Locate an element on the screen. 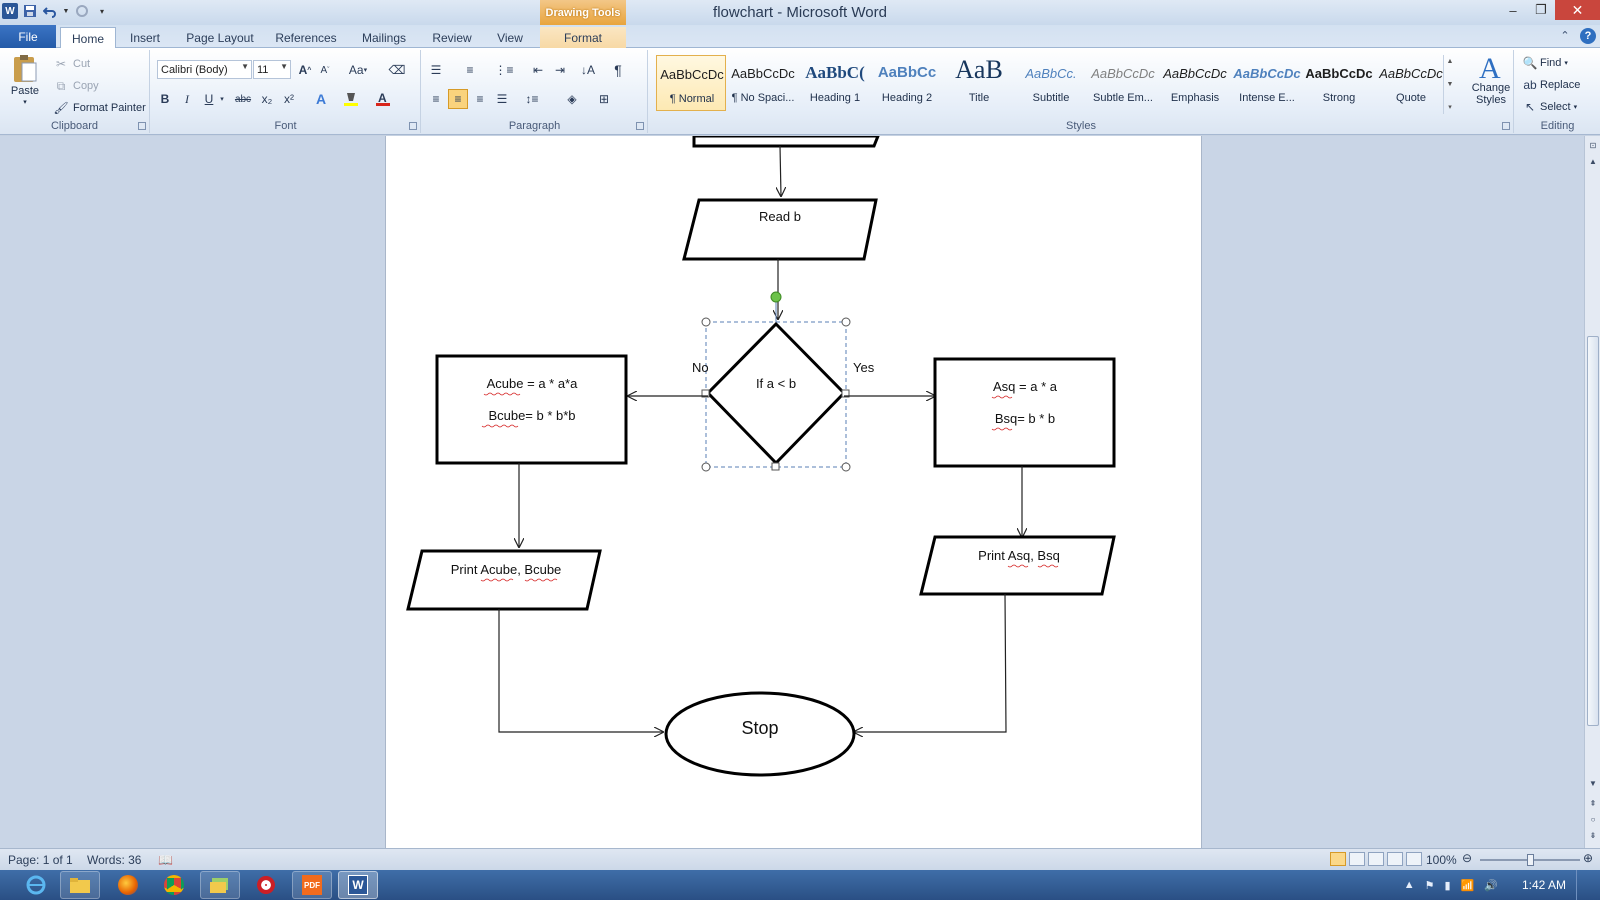  style-subtitle: AaBbCc. Subtitle is located at coordinates (1051, 83).